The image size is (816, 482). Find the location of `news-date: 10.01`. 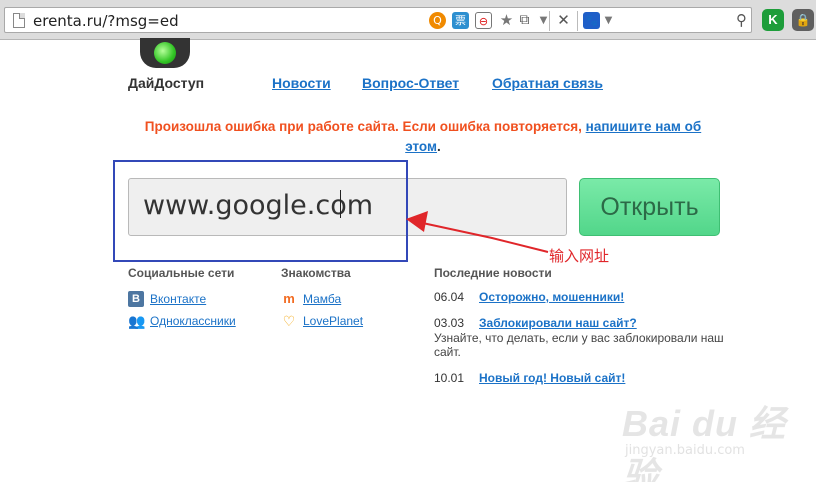

news-date: 10.01 is located at coordinates (449, 378).